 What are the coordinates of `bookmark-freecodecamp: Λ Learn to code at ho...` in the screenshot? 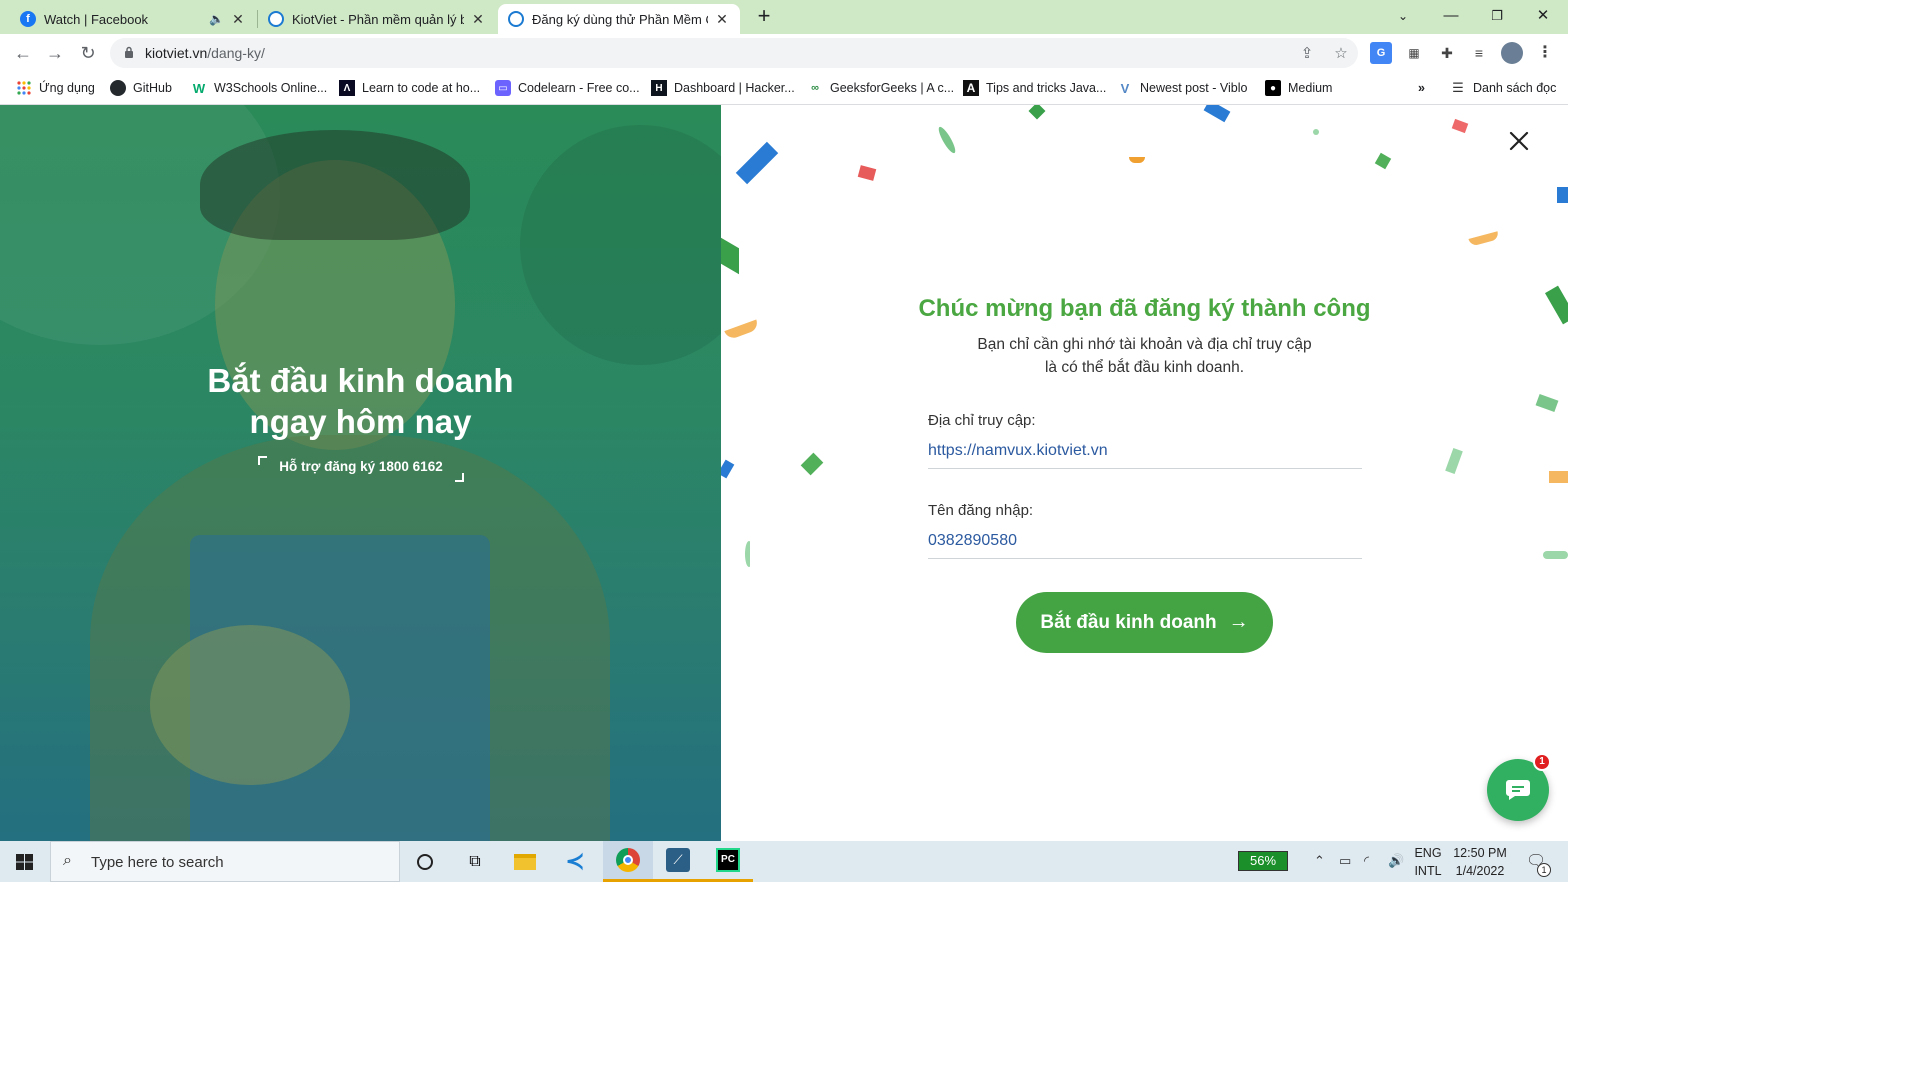 It's located at (409, 88).